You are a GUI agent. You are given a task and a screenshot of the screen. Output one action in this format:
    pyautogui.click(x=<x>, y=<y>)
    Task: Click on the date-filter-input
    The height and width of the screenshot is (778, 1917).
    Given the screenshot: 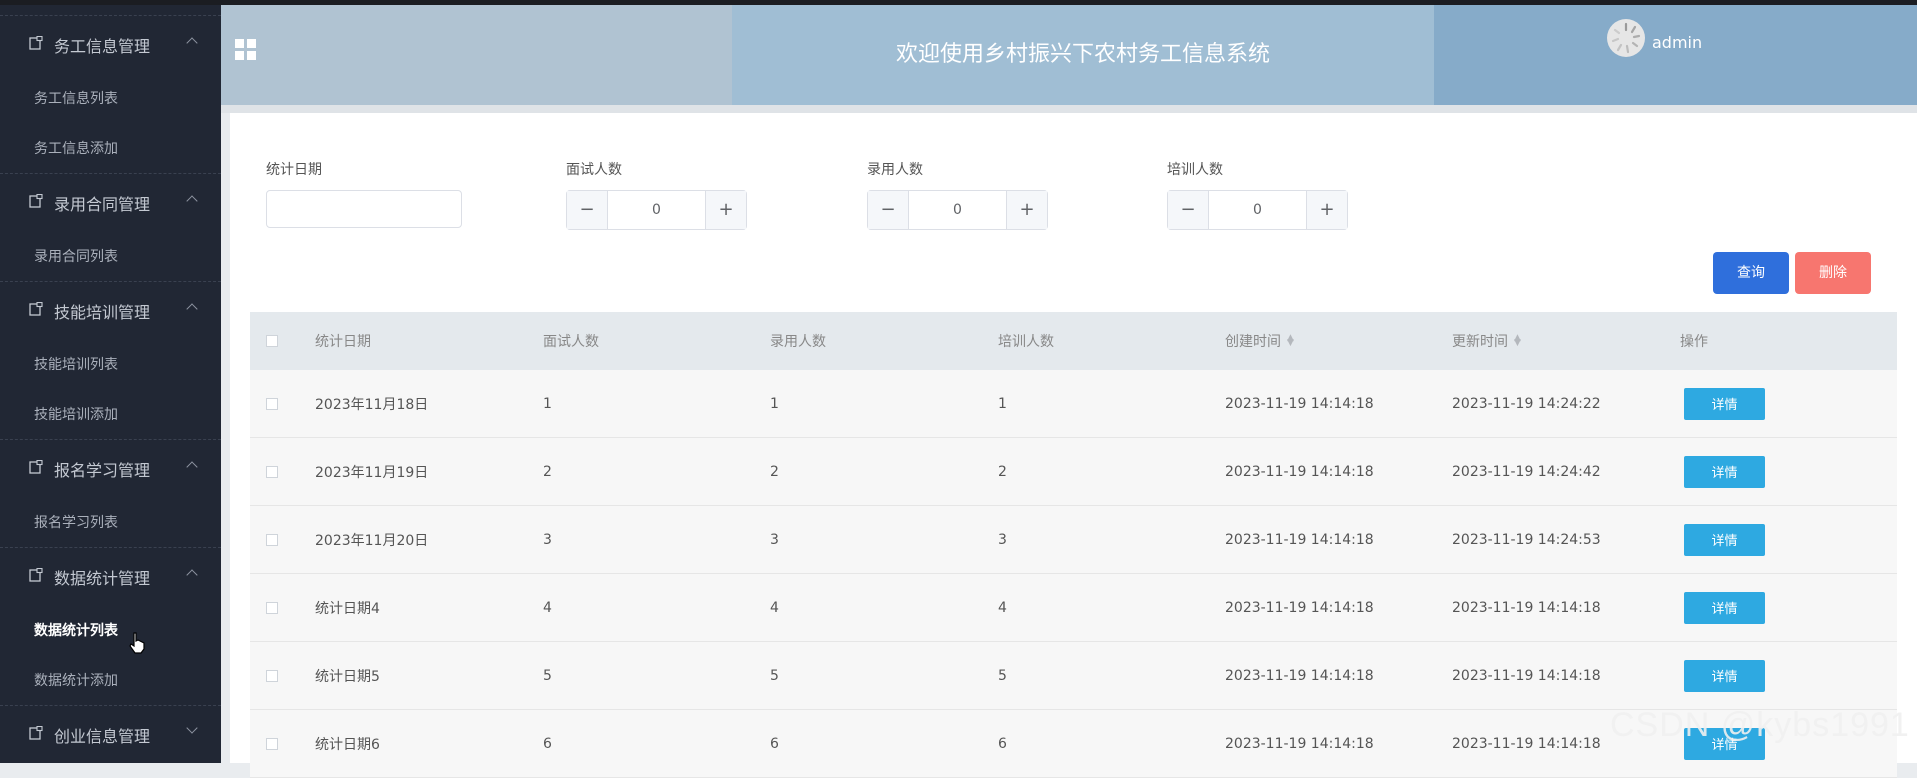 What is the action you would take?
    pyautogui.click(x=364, y=209)
    